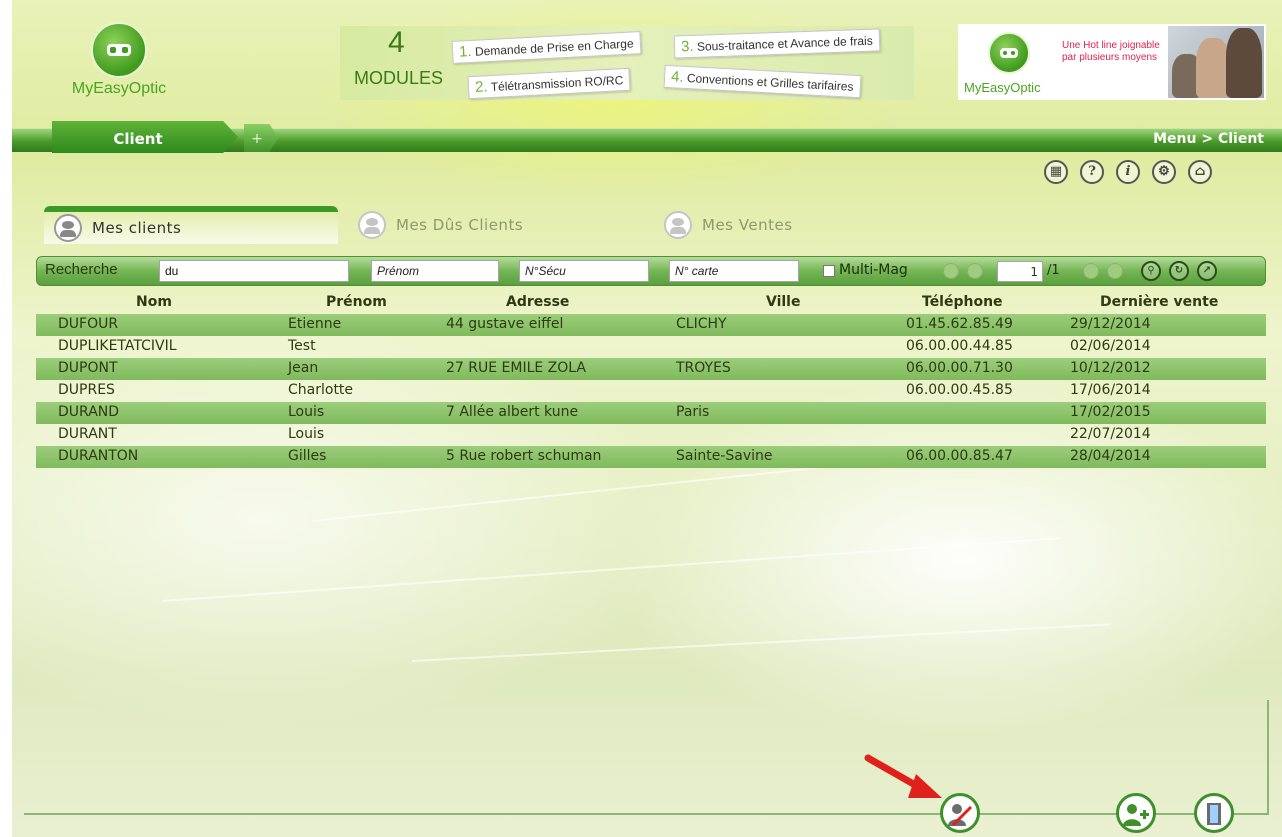 Image resolution: width=1282 pixels, height=837 pixels. What do you see at coordinates (960, 813) in the screenshot?
I see `edit-client-icon` at bounding box center [960, 813].